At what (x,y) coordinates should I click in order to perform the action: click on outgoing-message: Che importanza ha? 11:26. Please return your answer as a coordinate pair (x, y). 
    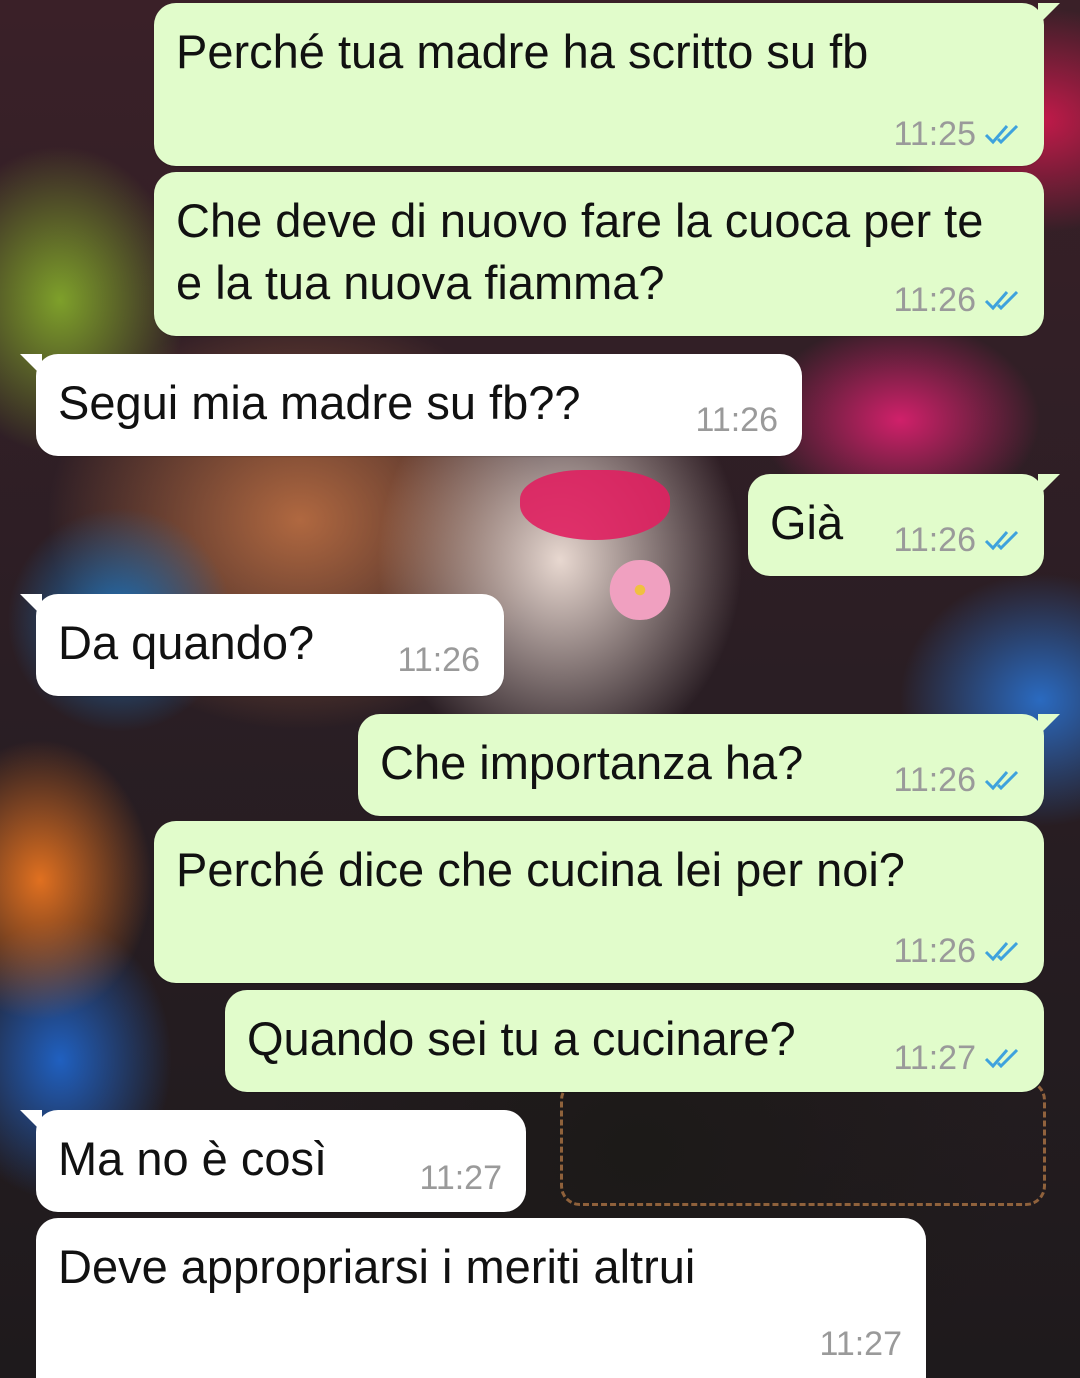
    Looking at the image, I should click on (709, 765).